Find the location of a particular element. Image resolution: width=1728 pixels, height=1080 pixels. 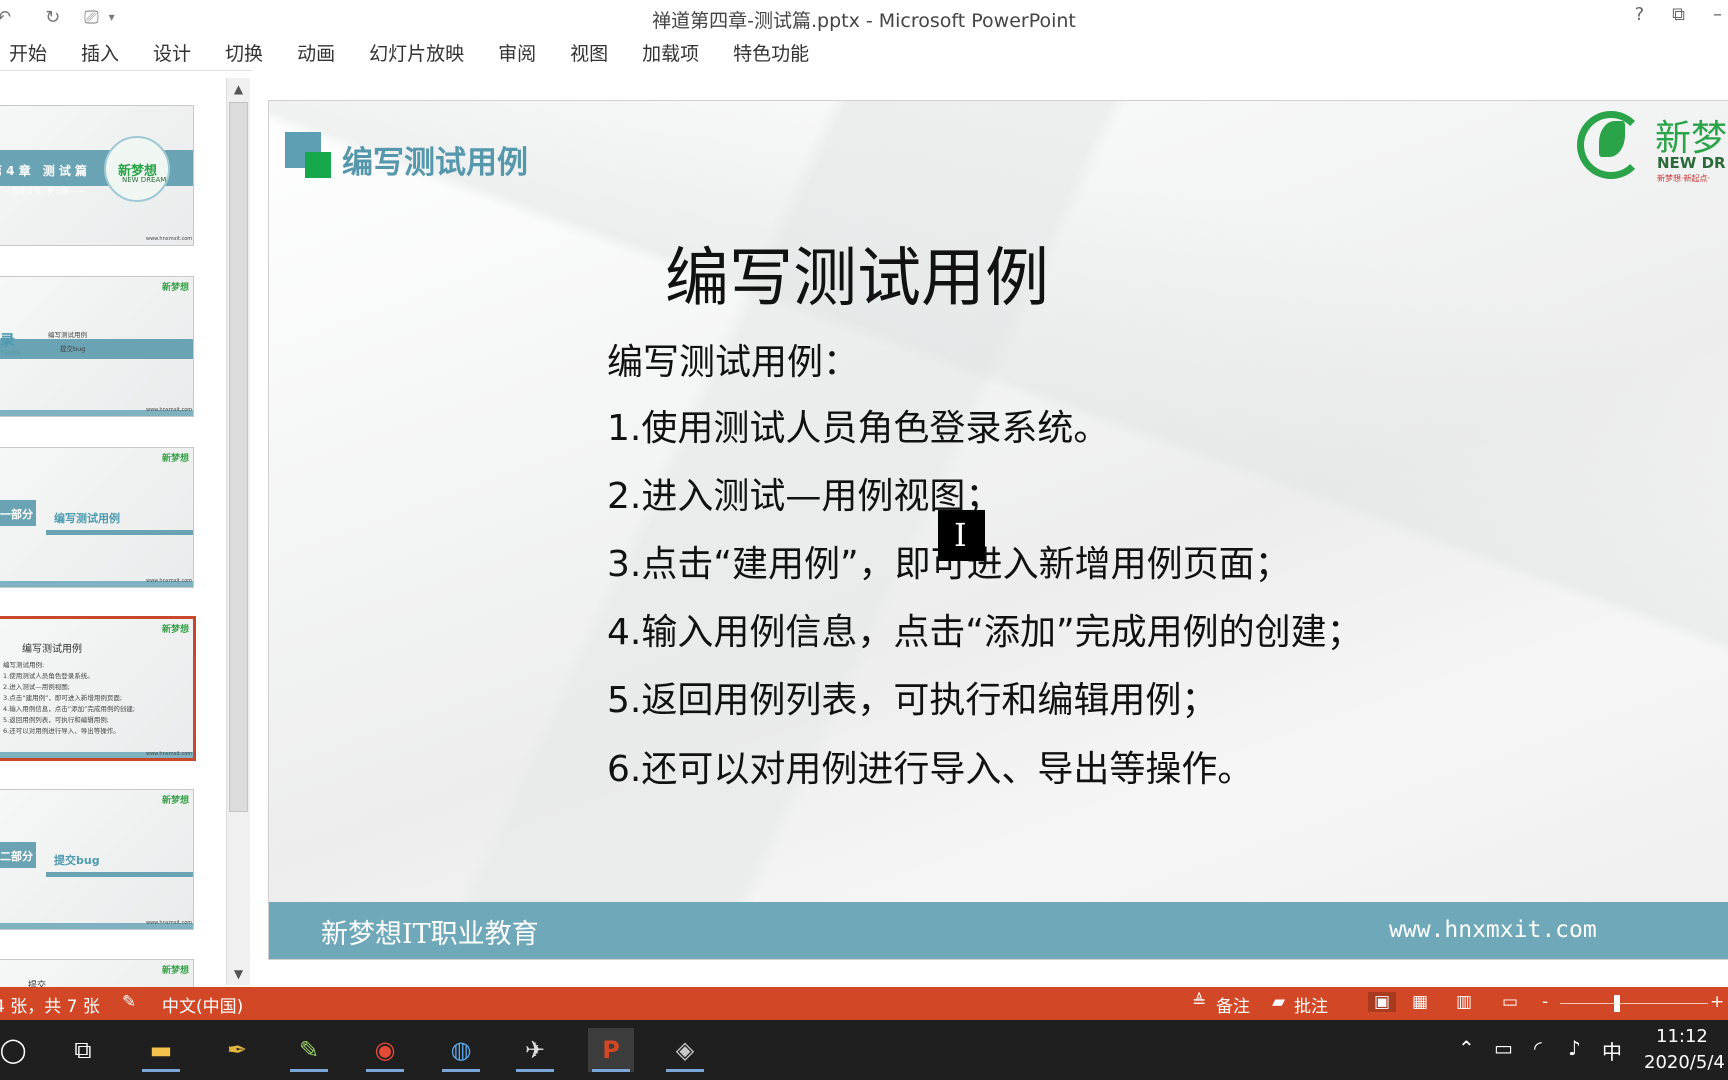

slide-footer-url: www.hnxmxit.com is located at coordinates (1493, 930).